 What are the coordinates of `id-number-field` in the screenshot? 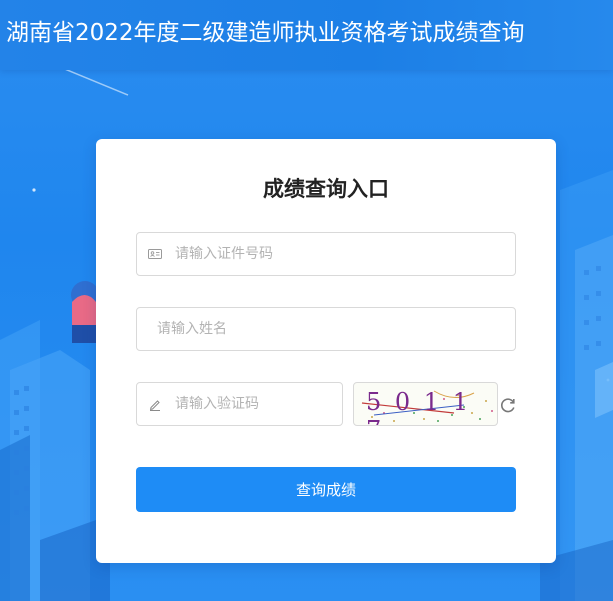 It's located at (326, 254).